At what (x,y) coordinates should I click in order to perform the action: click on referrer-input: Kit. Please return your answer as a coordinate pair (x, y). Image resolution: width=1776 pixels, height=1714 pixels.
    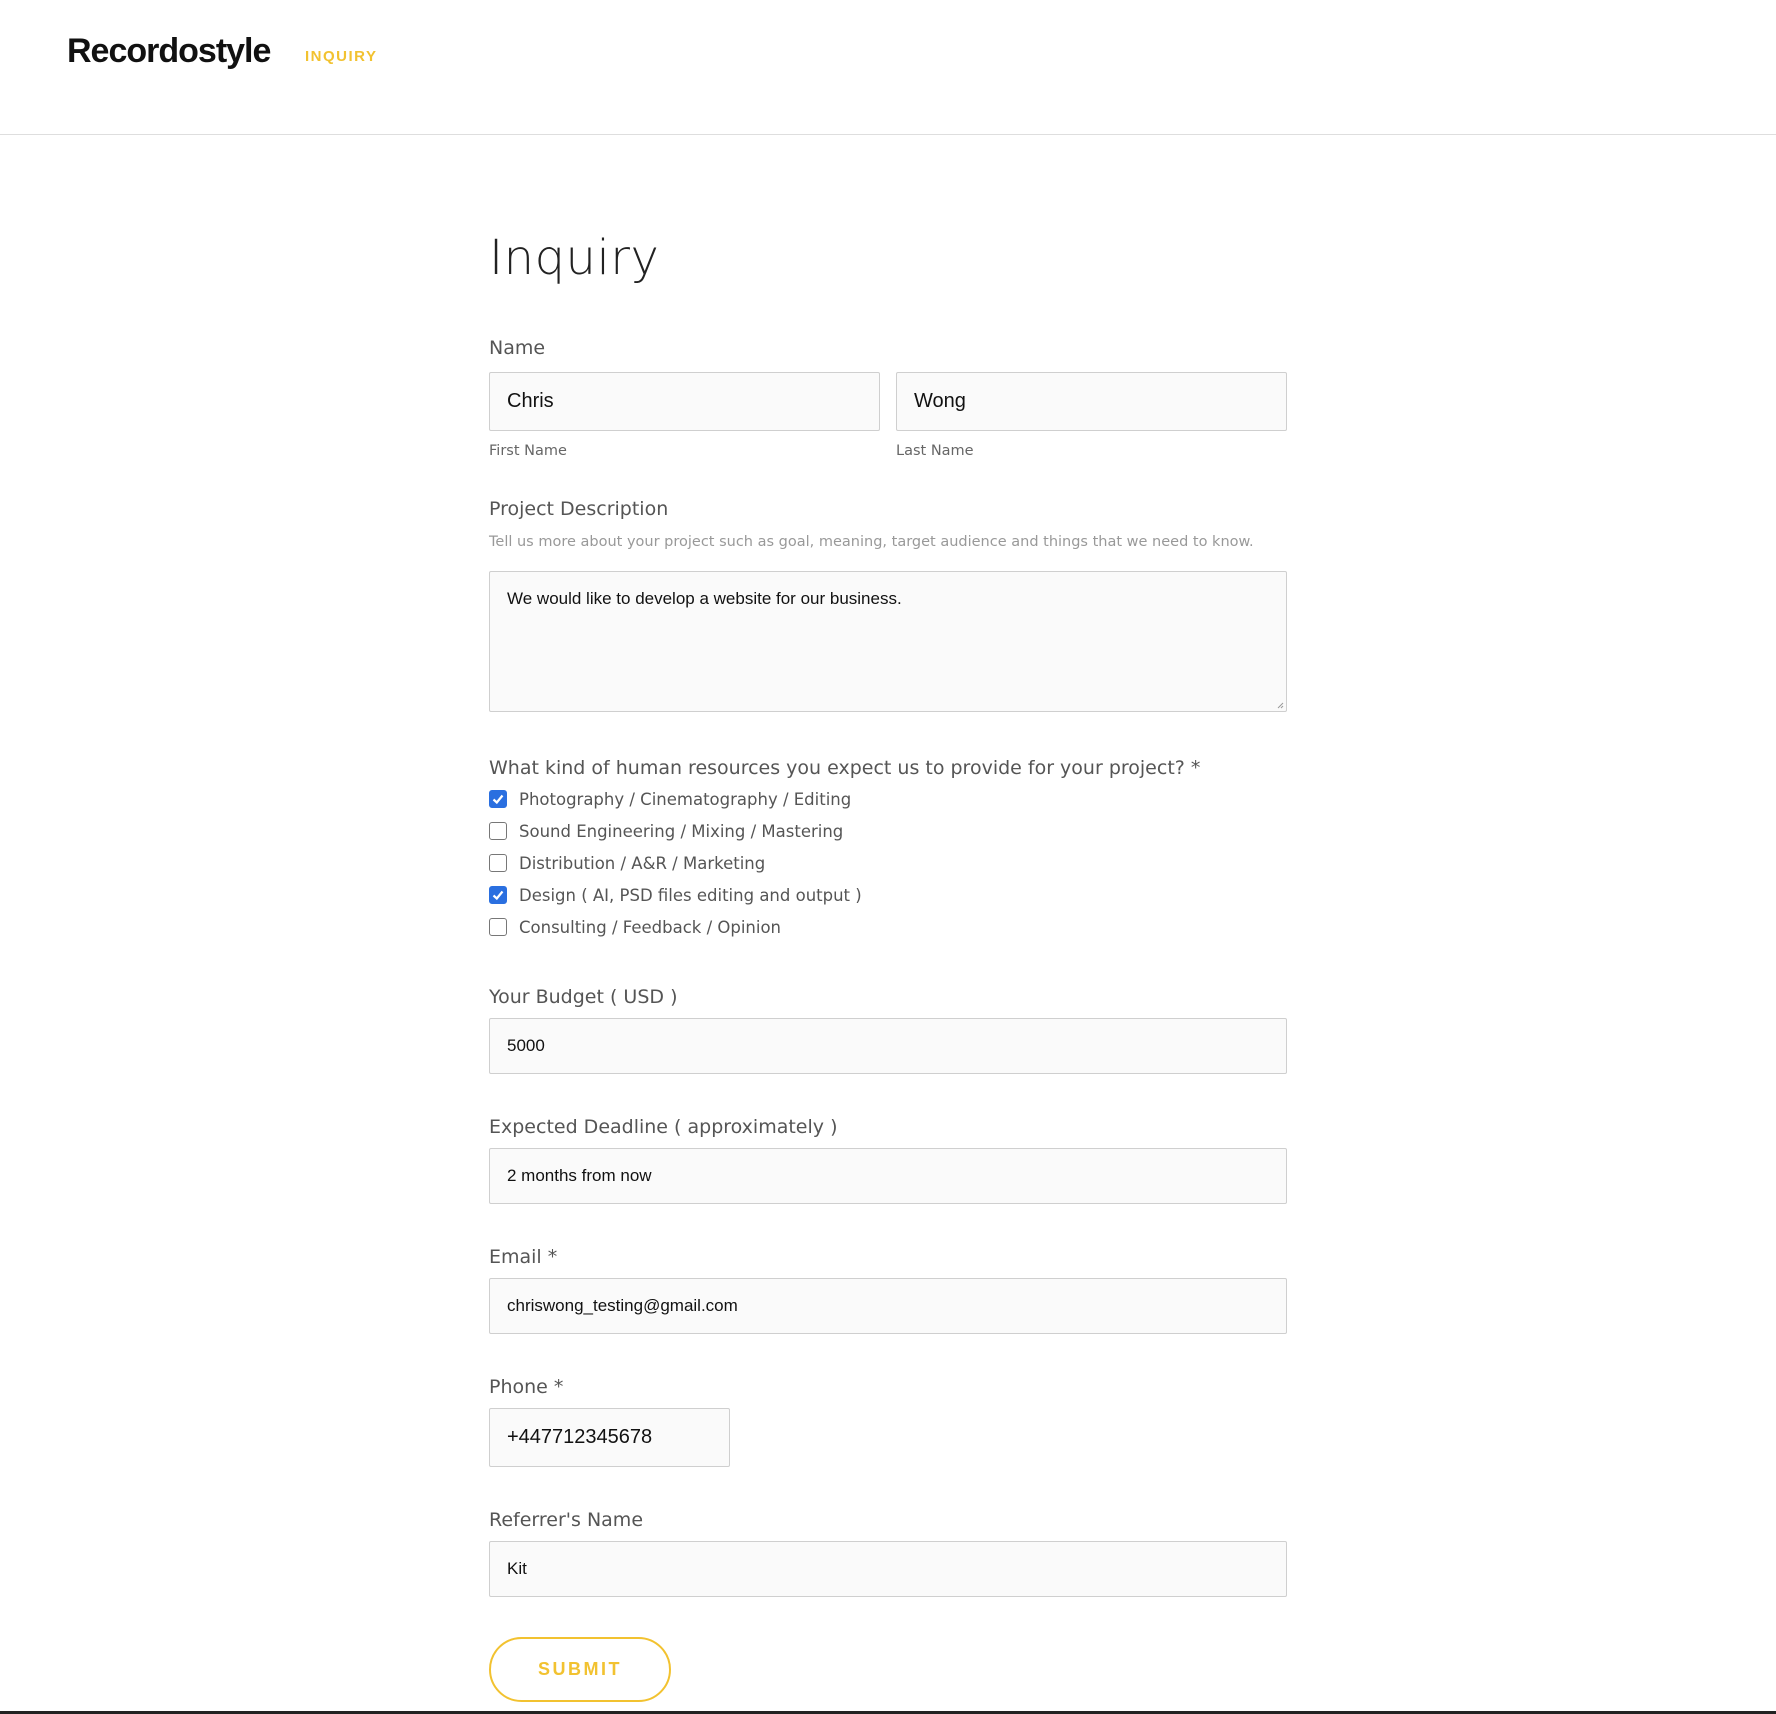
    Looking at the image, I should click on (888, 1569).